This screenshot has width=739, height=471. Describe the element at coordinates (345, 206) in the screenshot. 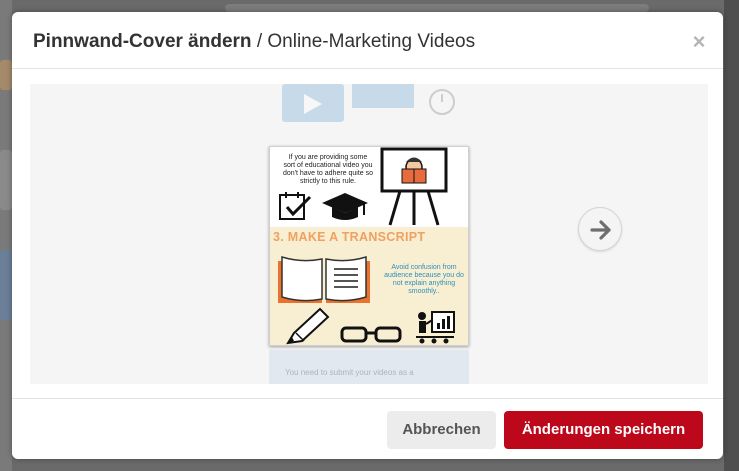

I see `graduation-cap-icon` at that location.